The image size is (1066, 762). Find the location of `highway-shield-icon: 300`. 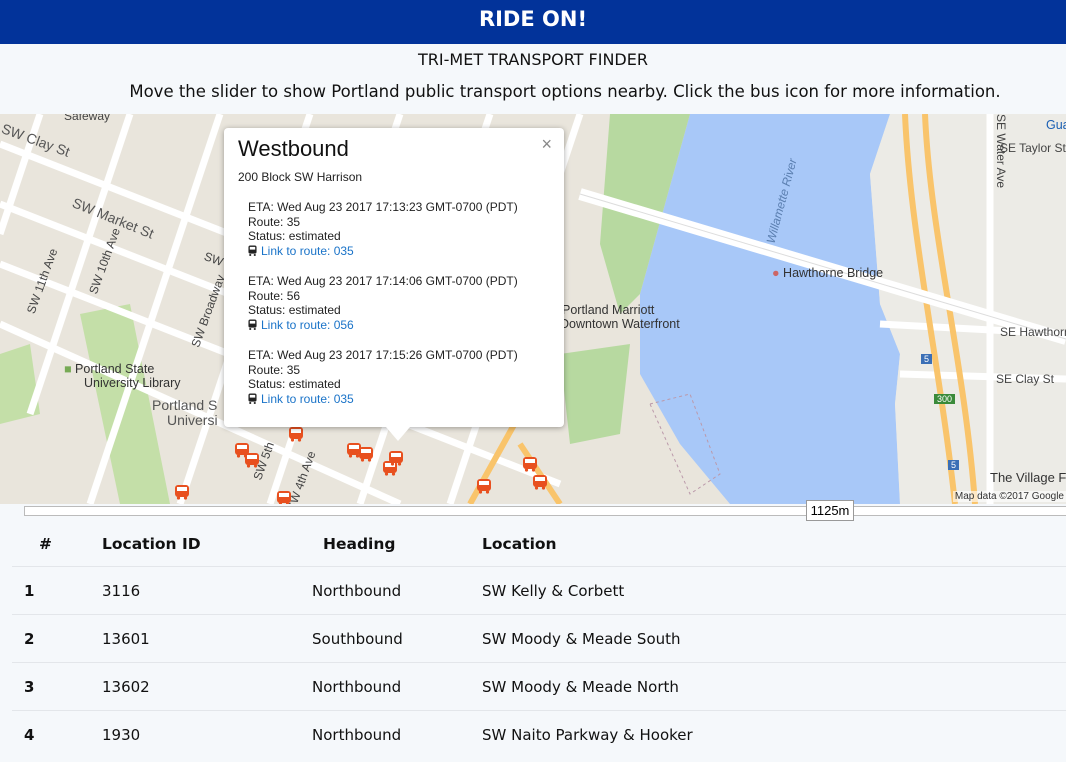

highway-shield-icon: 300 is located at coordinates (945, 399).